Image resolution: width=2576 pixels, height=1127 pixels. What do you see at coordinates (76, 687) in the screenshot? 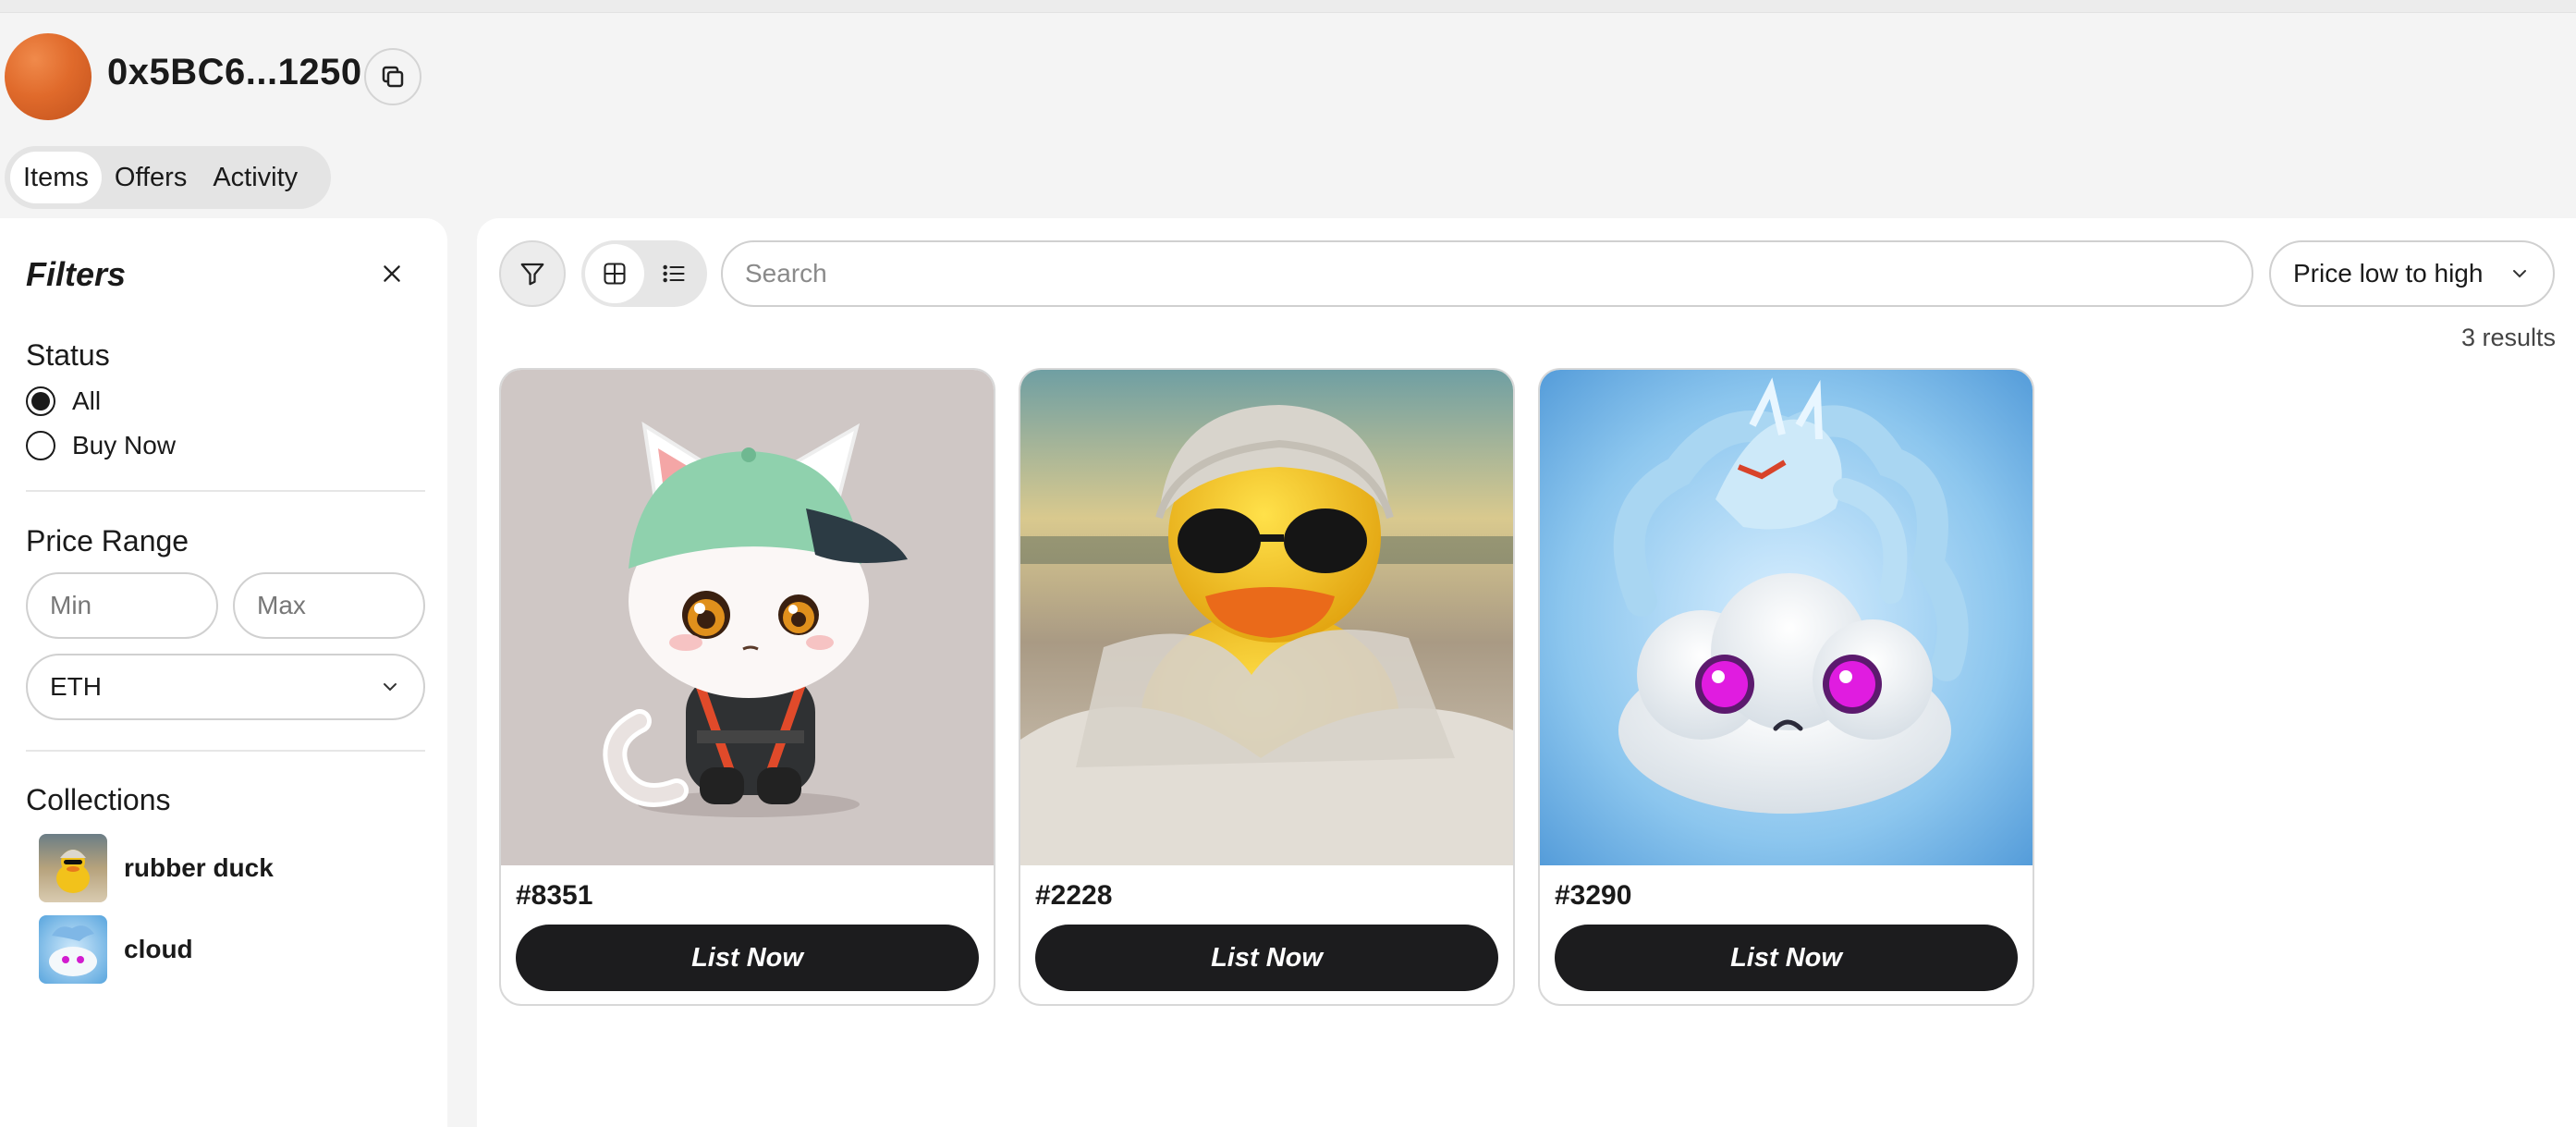
I see `currency-value: ETH` at bounding box center [76, 687].